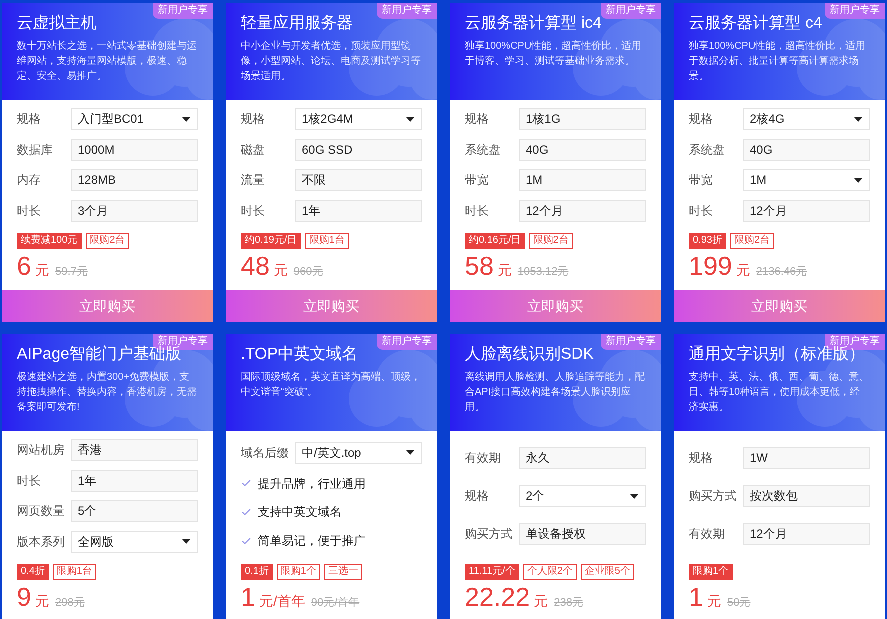  I want to click on promo-tag: 0.93折, so click(707, 241).